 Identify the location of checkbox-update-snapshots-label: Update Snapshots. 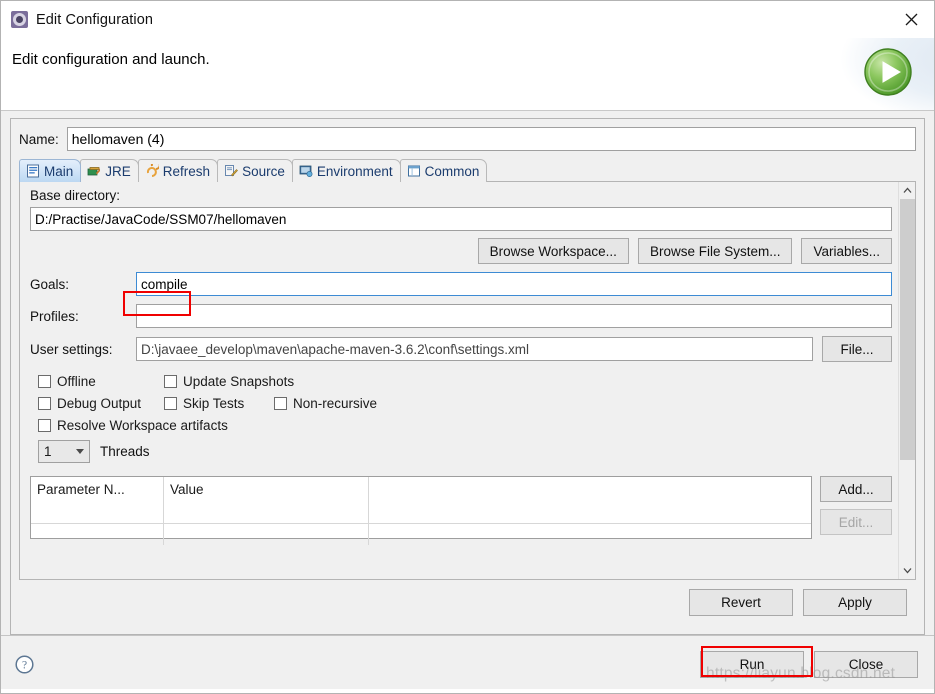
(239, 381).